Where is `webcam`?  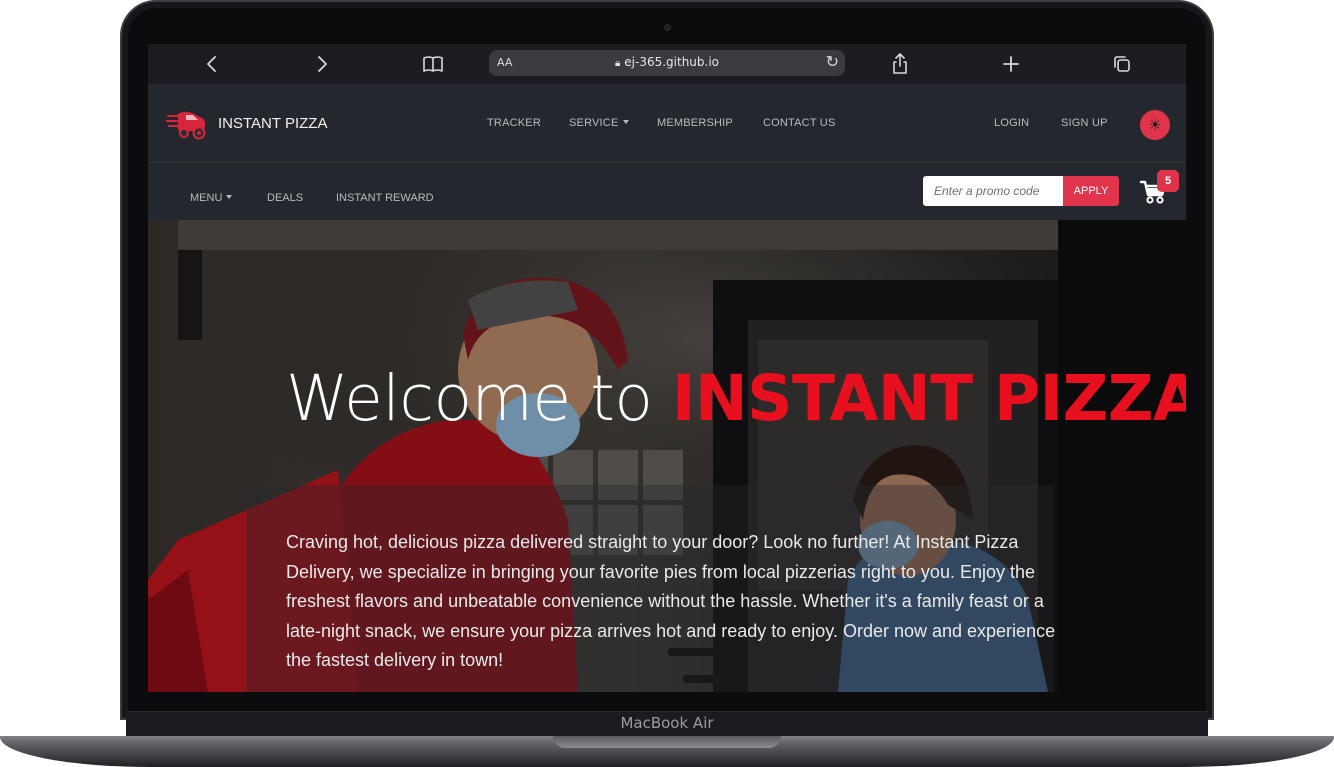 webcam is located at coordinates (667, 27).